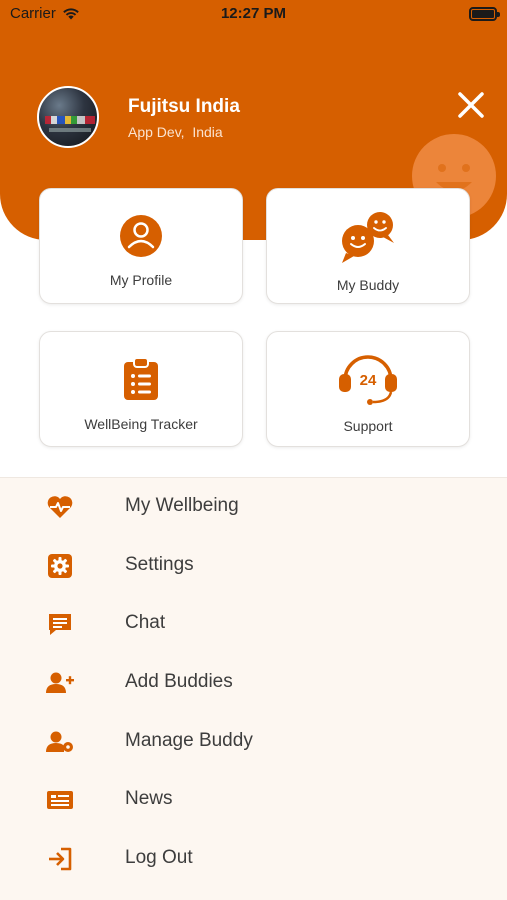 The image size is (507, 900). Describe the element at coordinates (141, 280) in the screenshot. I see `card-label: My Profile` at that location.